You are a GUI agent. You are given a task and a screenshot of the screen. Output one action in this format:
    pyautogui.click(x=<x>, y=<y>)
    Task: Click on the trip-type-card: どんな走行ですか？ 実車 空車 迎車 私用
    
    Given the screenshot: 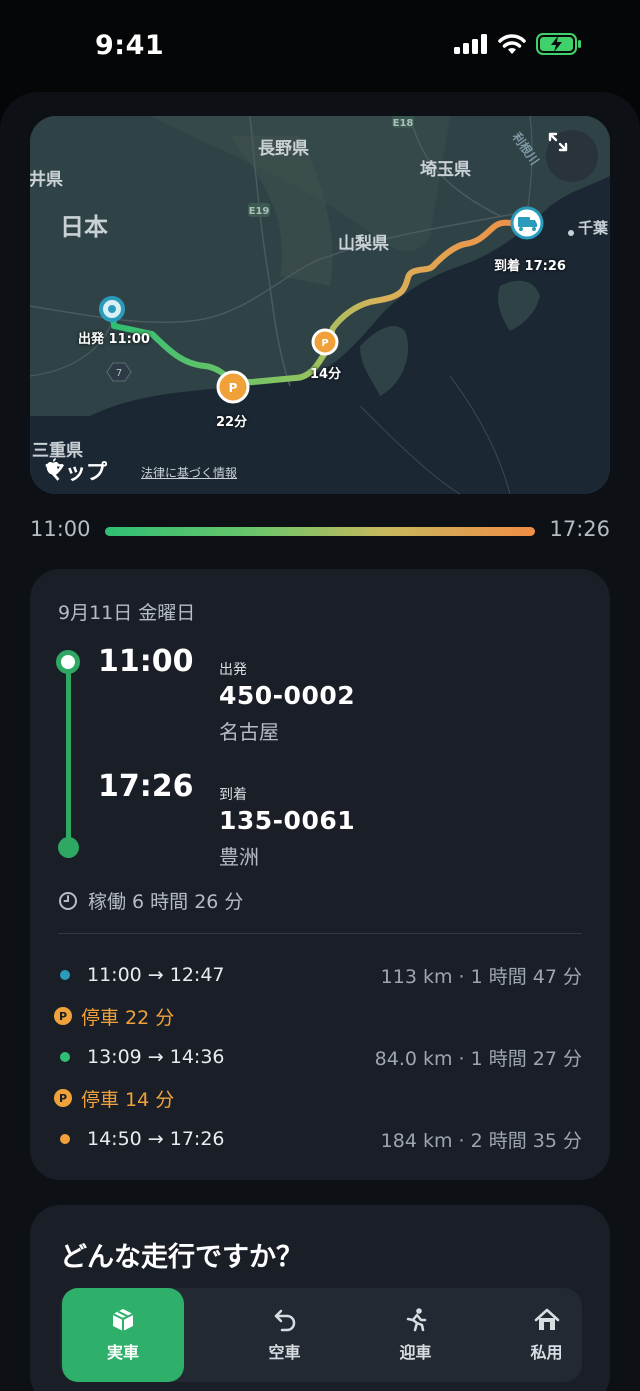 What is the action you would take?
    pyautogui.click(x=320, y=1298)
    